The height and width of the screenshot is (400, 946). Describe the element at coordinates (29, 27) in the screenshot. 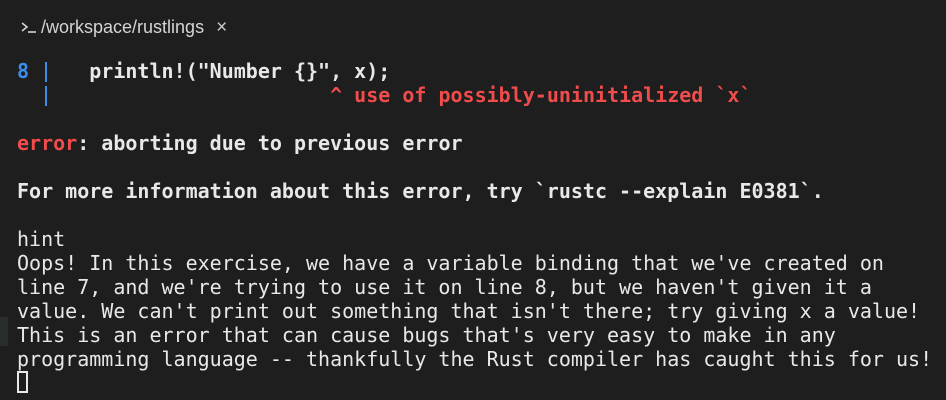

I see `terminal-icon` at that location.